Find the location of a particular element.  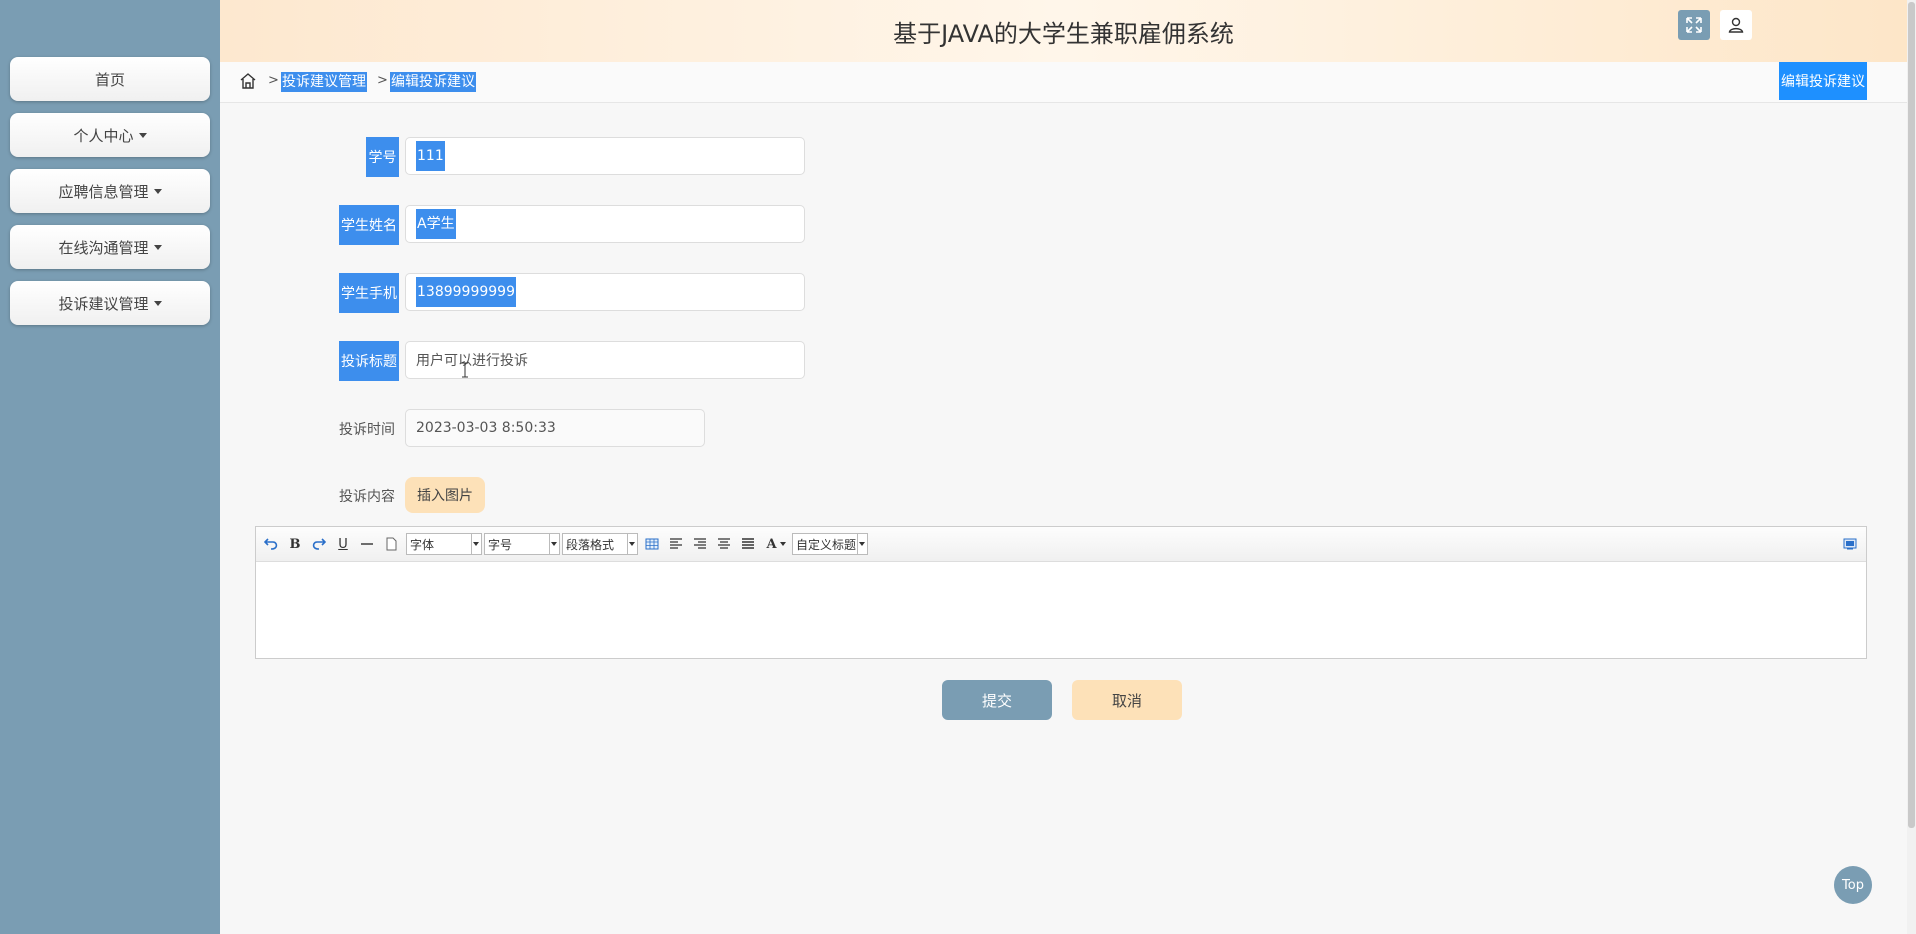

sidebar-item-label: 投诉建议管理 is located at coordinates (103, 303).